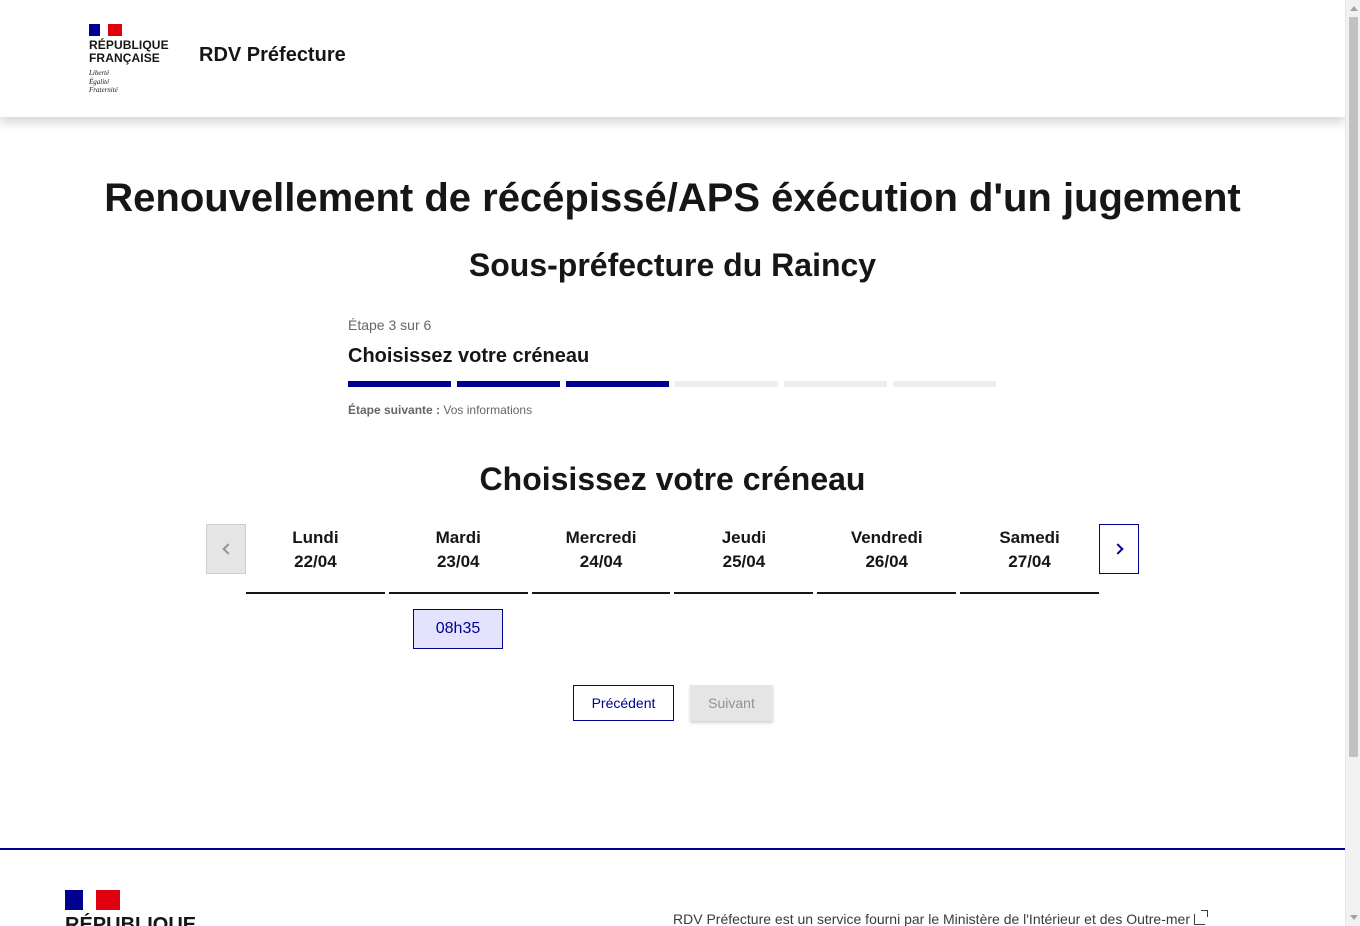  I want to click on day-name: Lundi, so click(315, 537).